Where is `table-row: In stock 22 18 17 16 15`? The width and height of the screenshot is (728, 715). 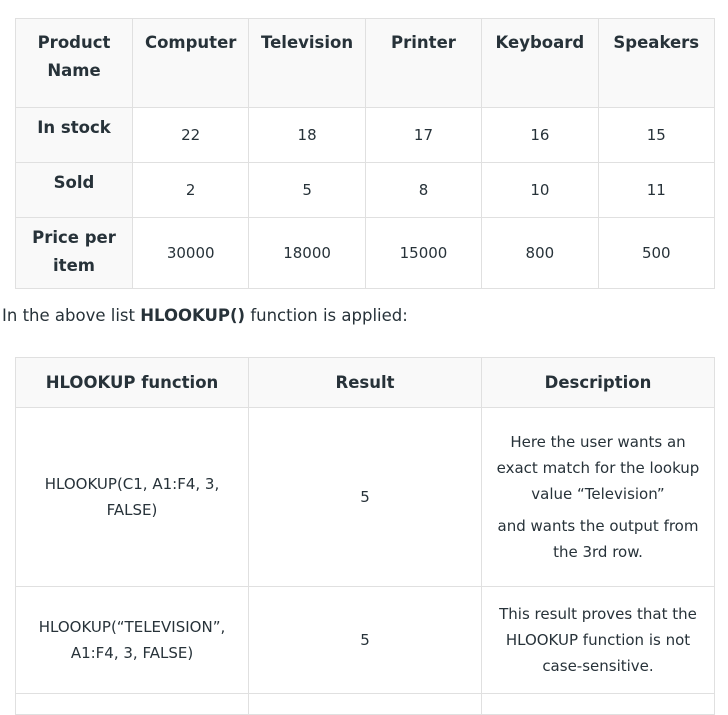
table-row: In stock 22 18 17 16 15 is located at coordinates (365, 135).